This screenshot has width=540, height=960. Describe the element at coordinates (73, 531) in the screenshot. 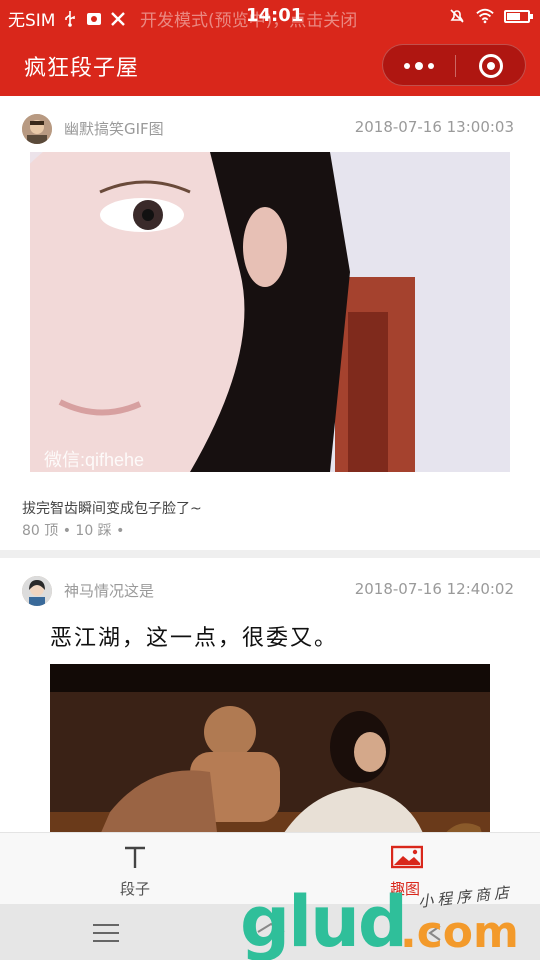

I see `post-stats: 80 顶 • 10 踩 •` at that location.